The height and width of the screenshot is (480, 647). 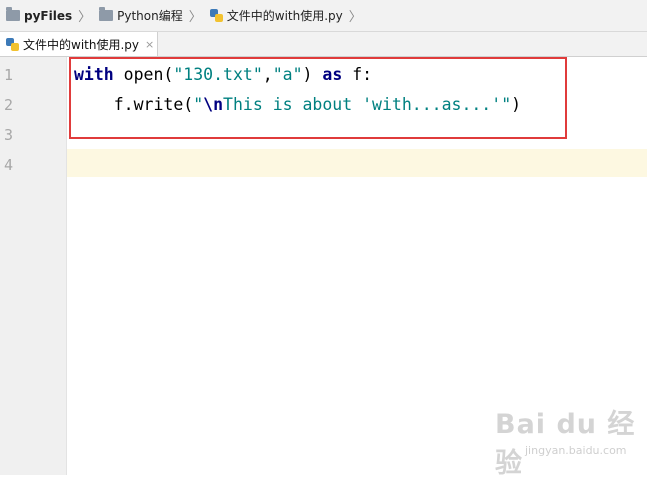 What do you see at coordinates (33, 266) in the screenshot?
I see `line-number-gutter: 1 2 3 4` at bounding box center [33, 266].